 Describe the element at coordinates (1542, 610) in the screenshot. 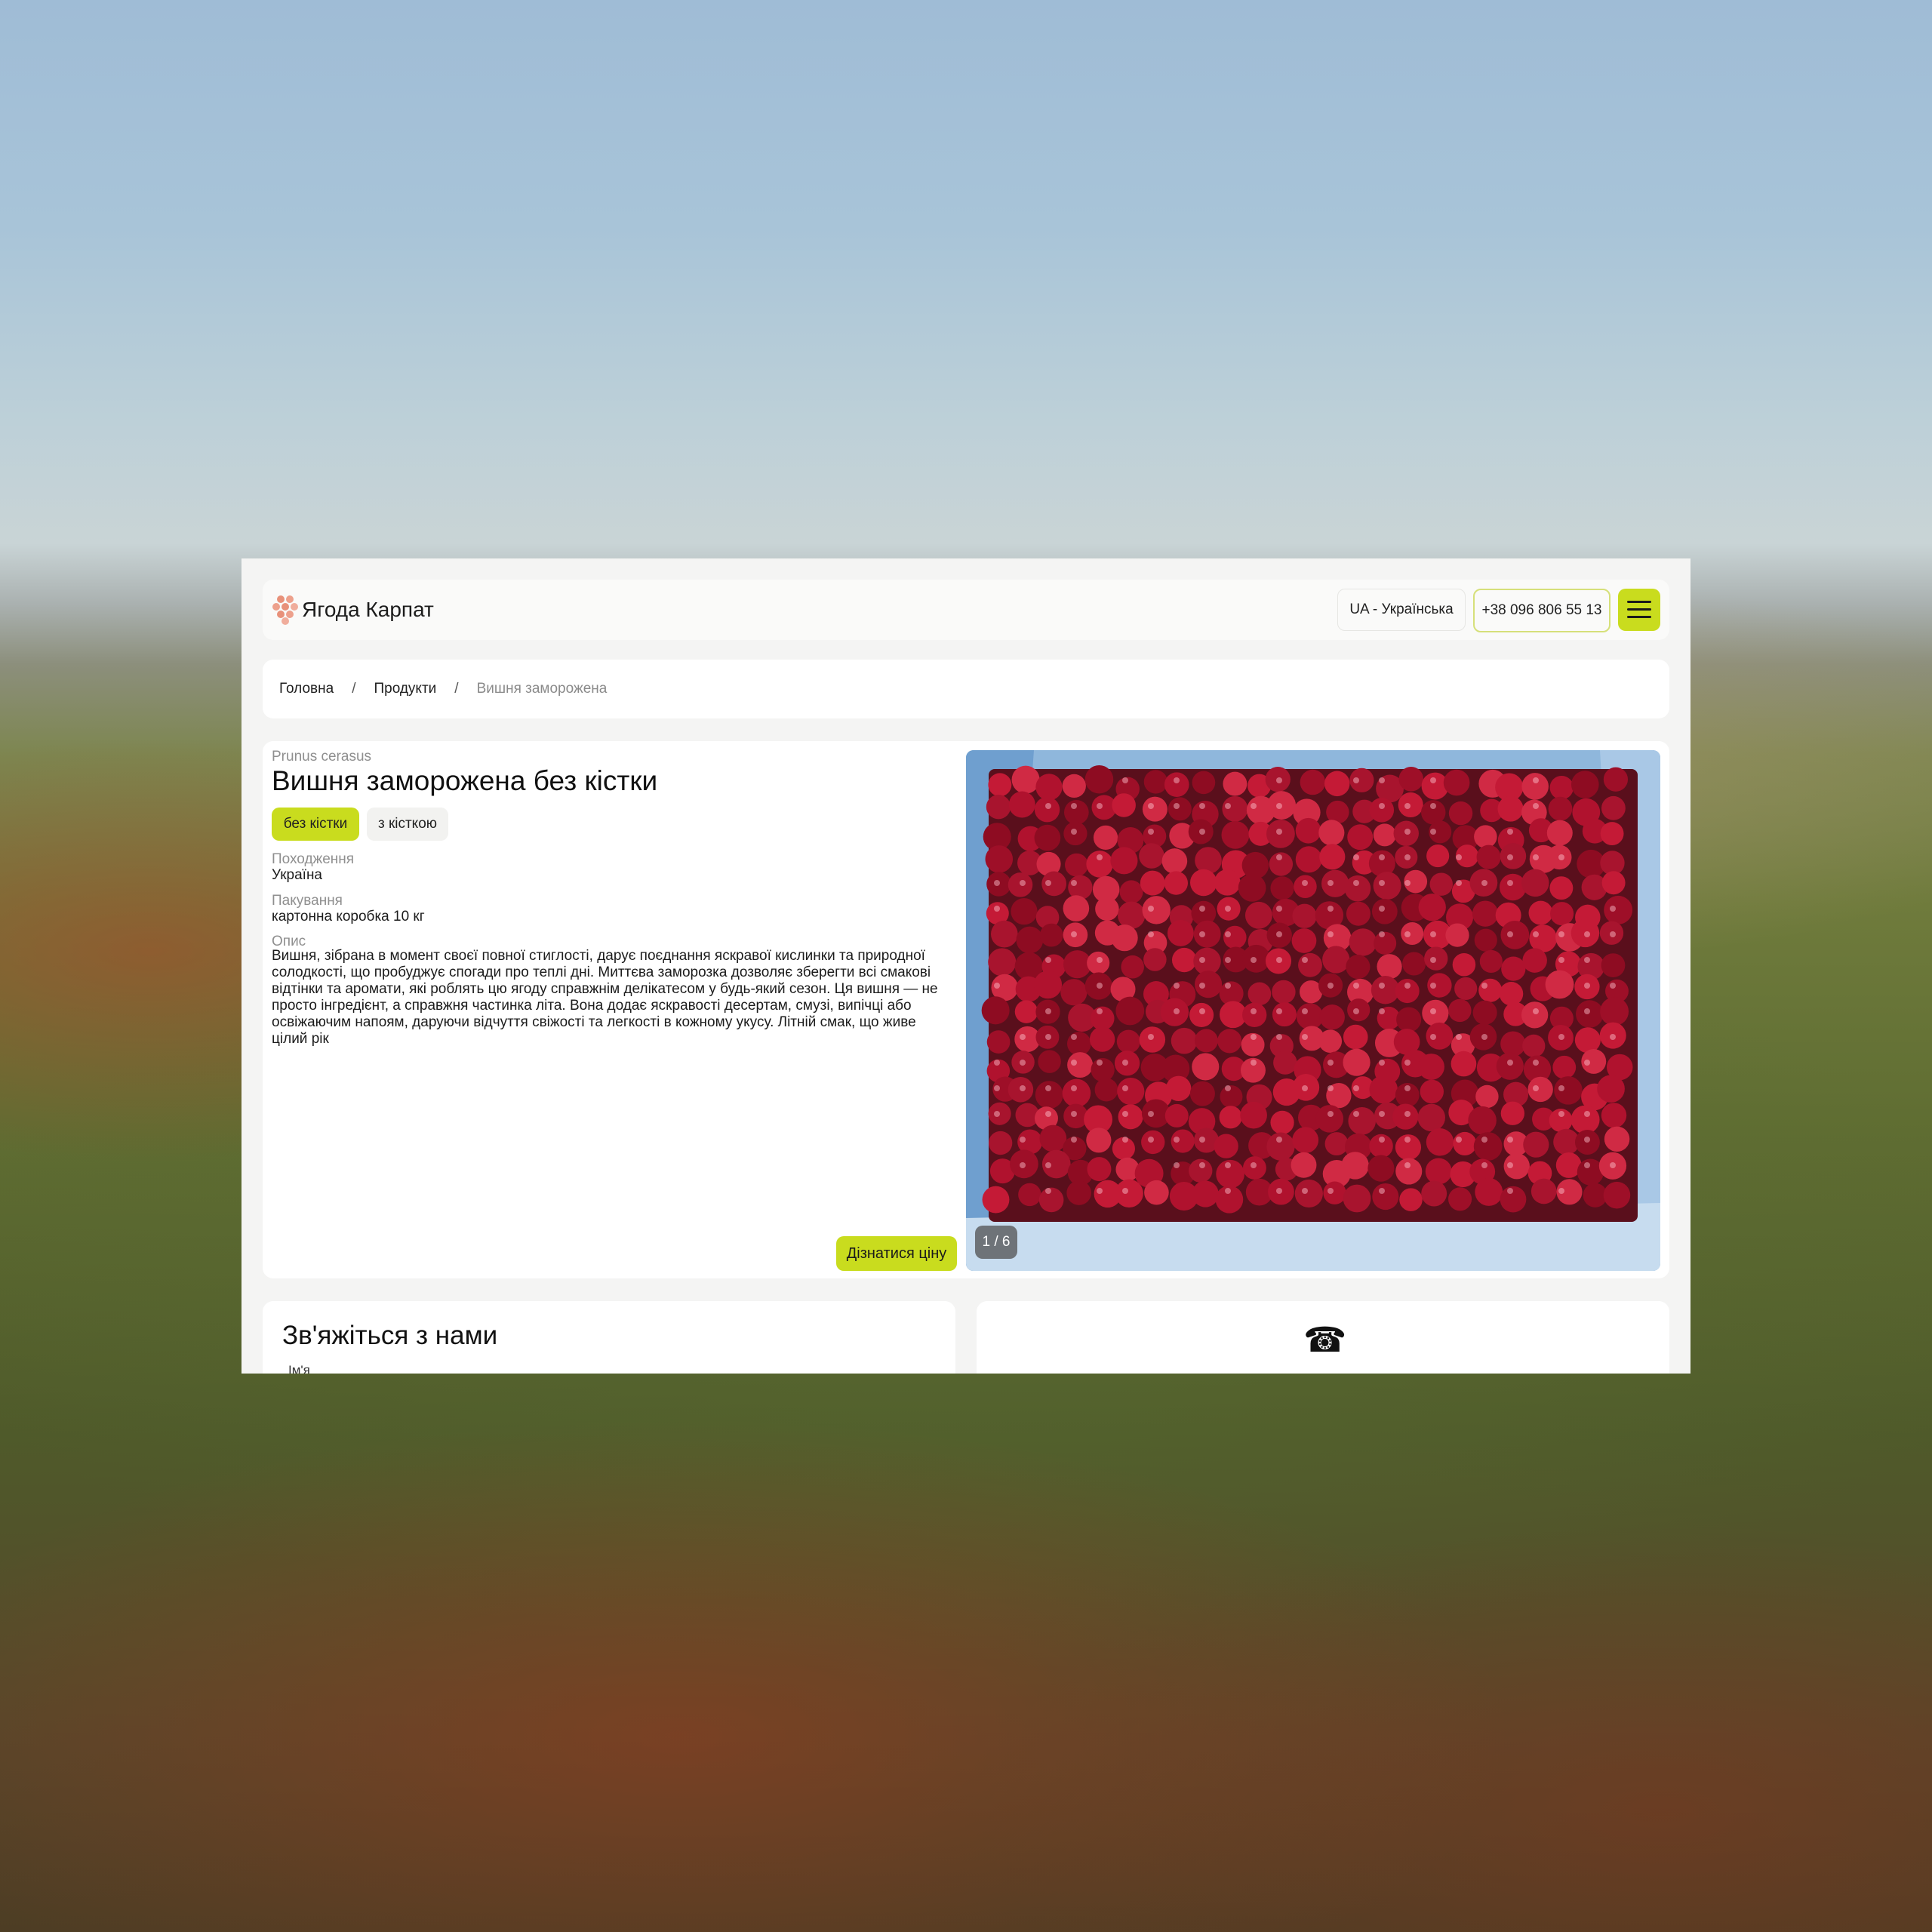

I see `phone-button: +38 096 806 55 13` at that location.